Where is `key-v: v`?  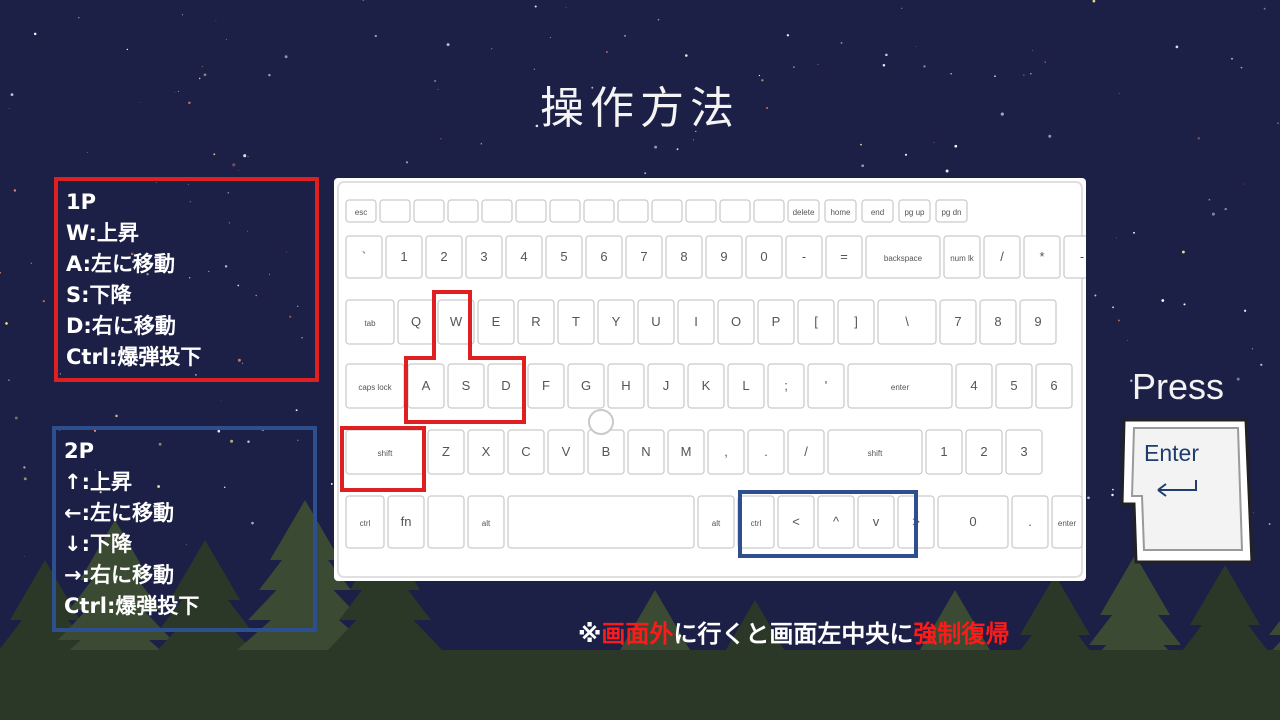 key-v: v is located at coordinates (876, 522).